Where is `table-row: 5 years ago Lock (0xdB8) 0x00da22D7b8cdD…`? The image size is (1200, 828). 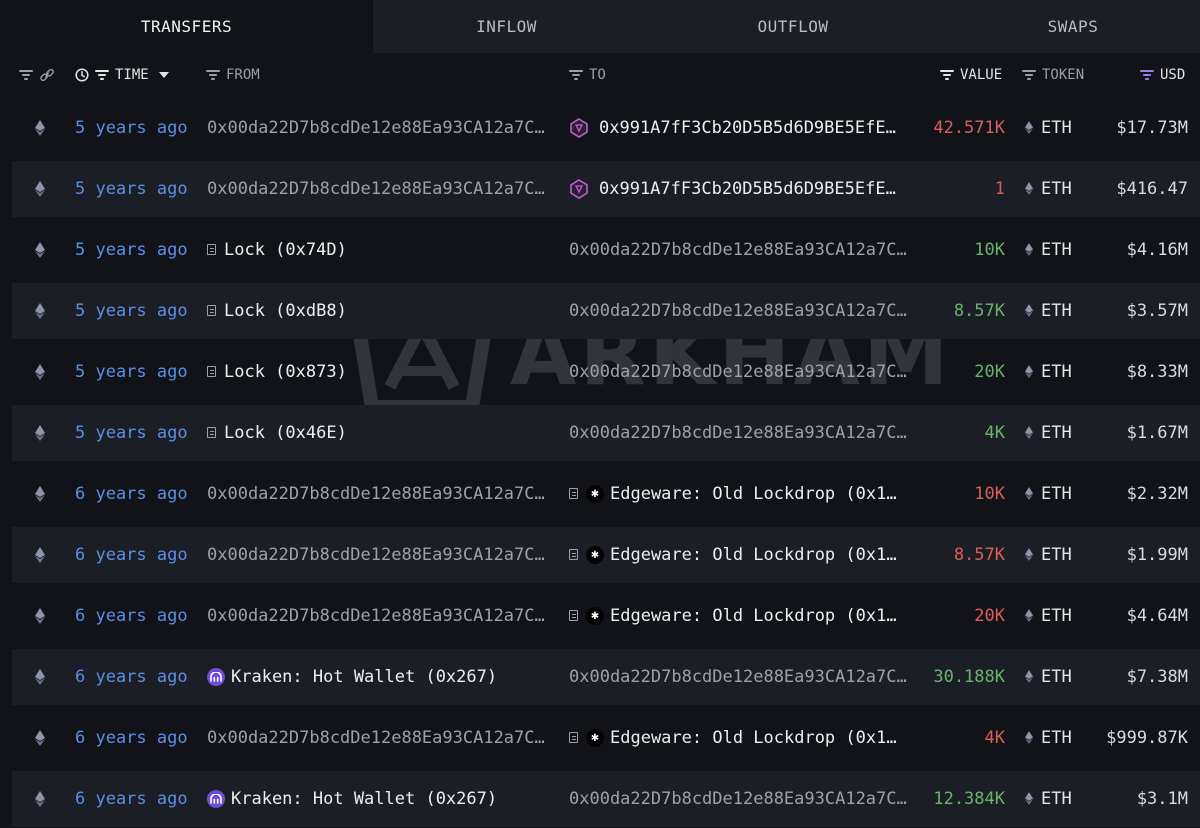 table-row: 5 years ago Lock (0xdB8) 0x00da22D7b8cdD… is located at coordinates (600, 310).